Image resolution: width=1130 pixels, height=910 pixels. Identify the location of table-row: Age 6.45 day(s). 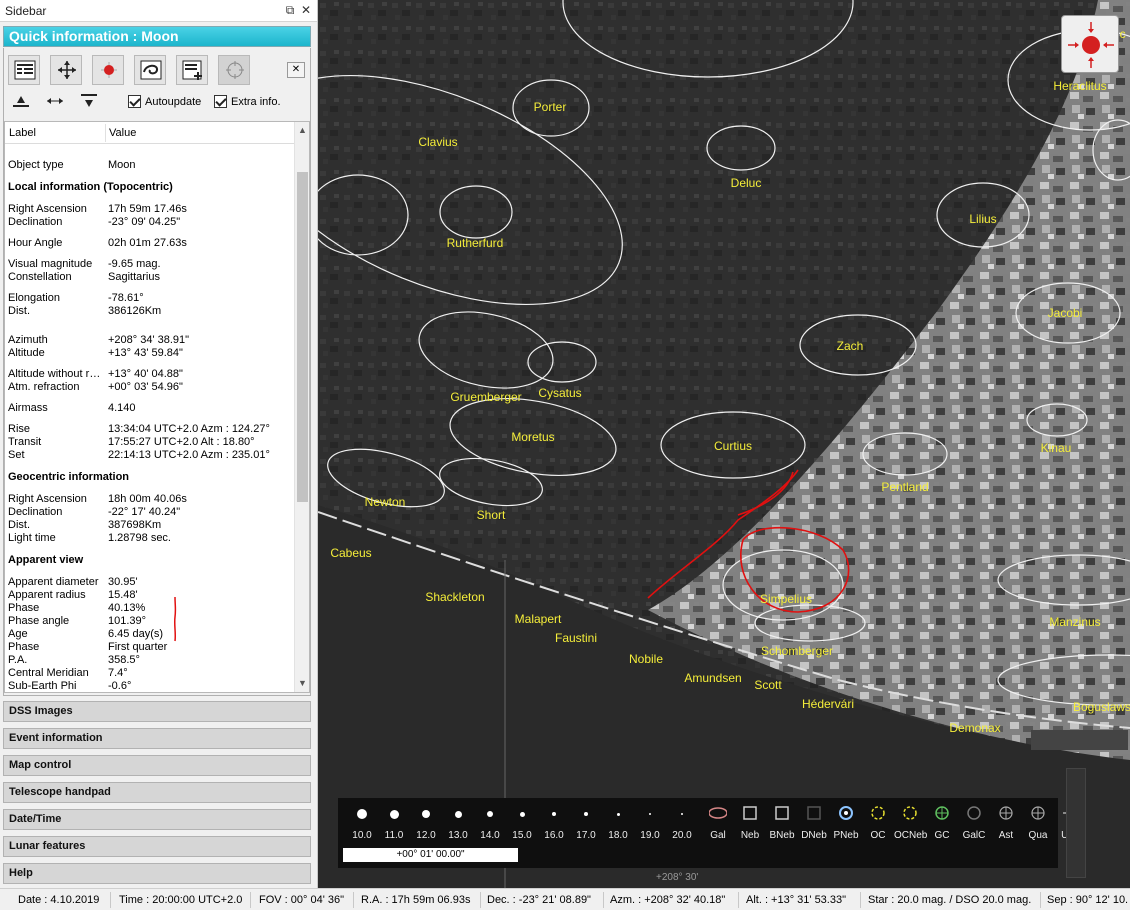
(150, 634).